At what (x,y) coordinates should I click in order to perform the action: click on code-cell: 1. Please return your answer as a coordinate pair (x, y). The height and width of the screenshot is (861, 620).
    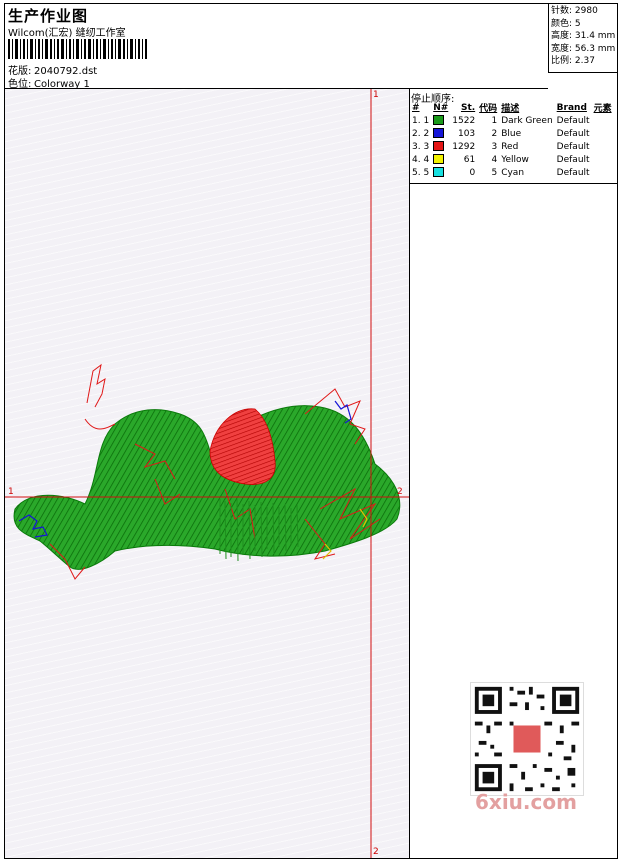
    Looking at the image, I should click on (494, 120).